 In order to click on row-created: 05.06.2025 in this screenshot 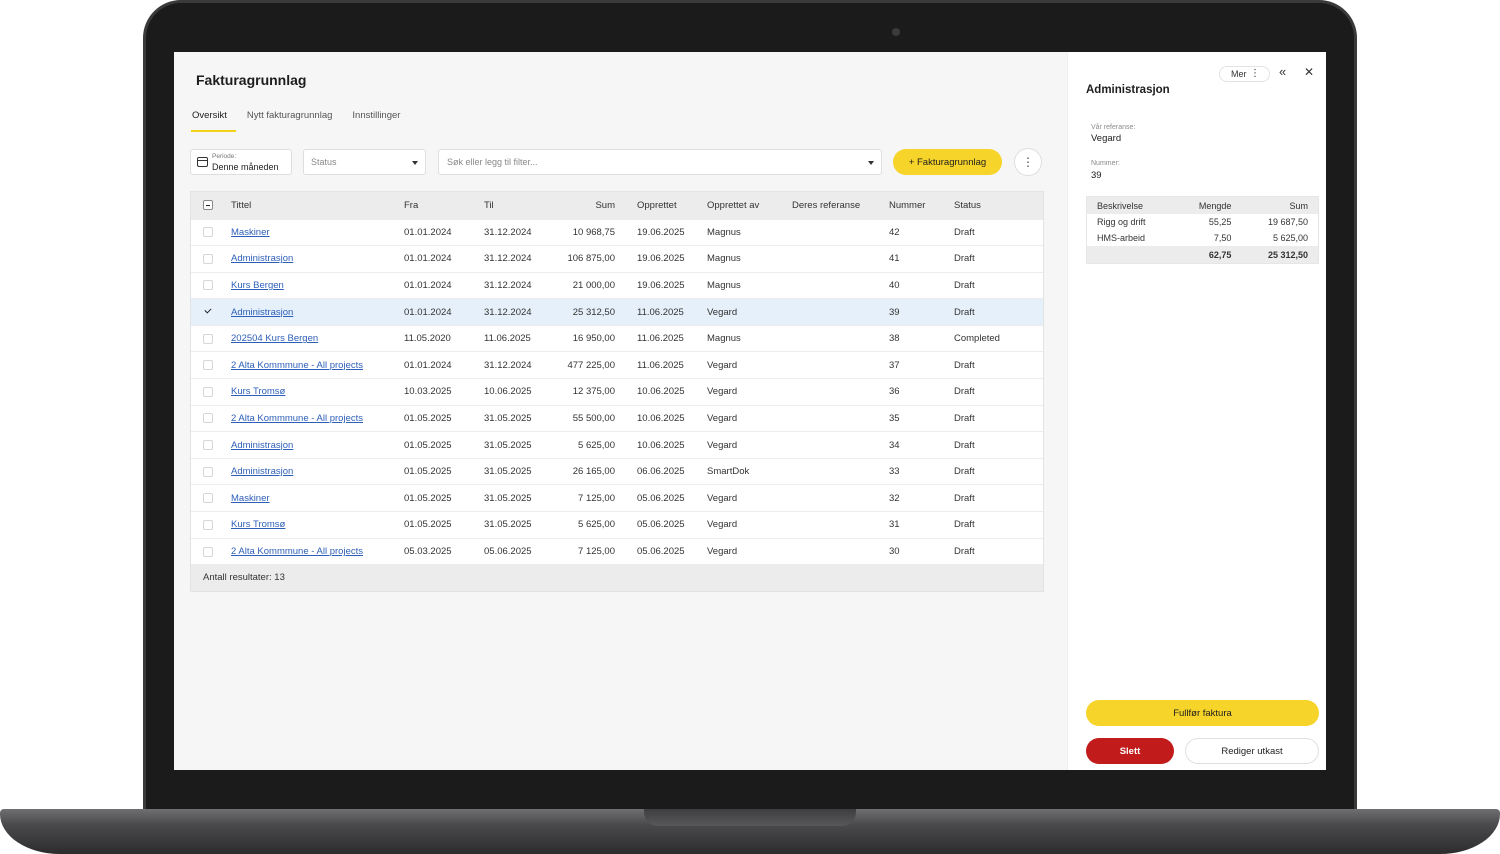, I will do `click(661, 525)`.